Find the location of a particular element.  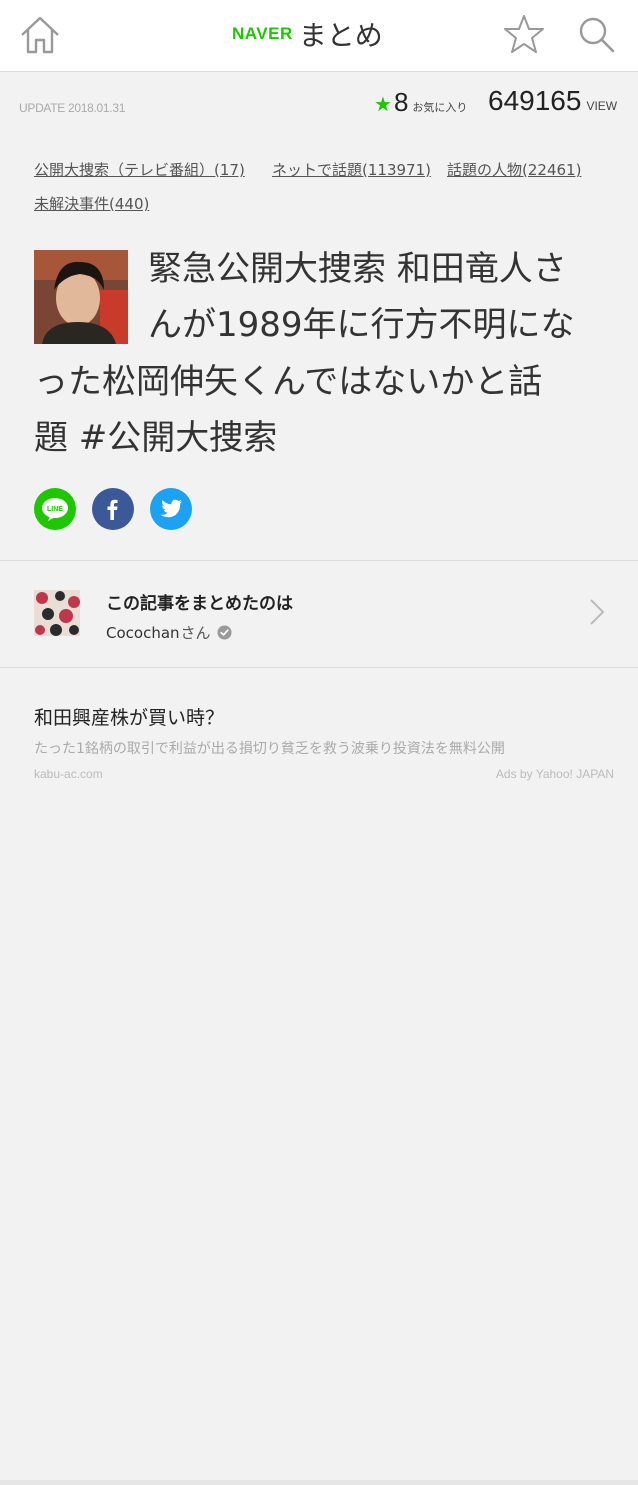

tag-link: 話題の人物(22461) is located at coordinates (514, 169).